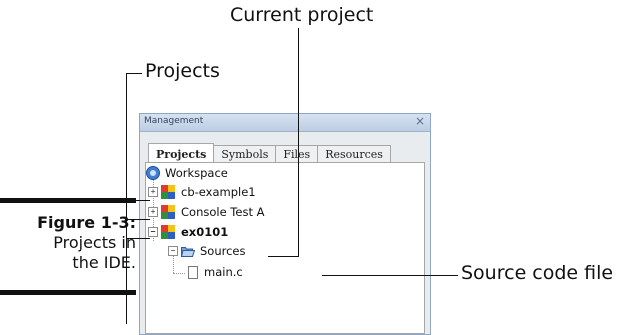 The image size is (619, 335). I want to click on figure-caption: Figure 1-3: Projects in the IDE., so click(68, 243).